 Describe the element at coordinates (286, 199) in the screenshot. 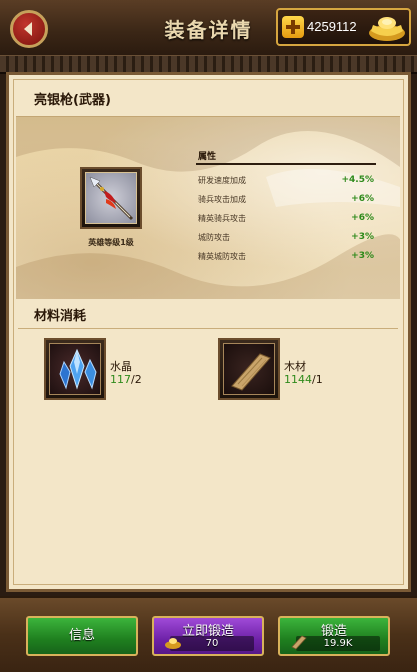

I see `attribute-row: 骑兵攻击加成 +6%` at that location.